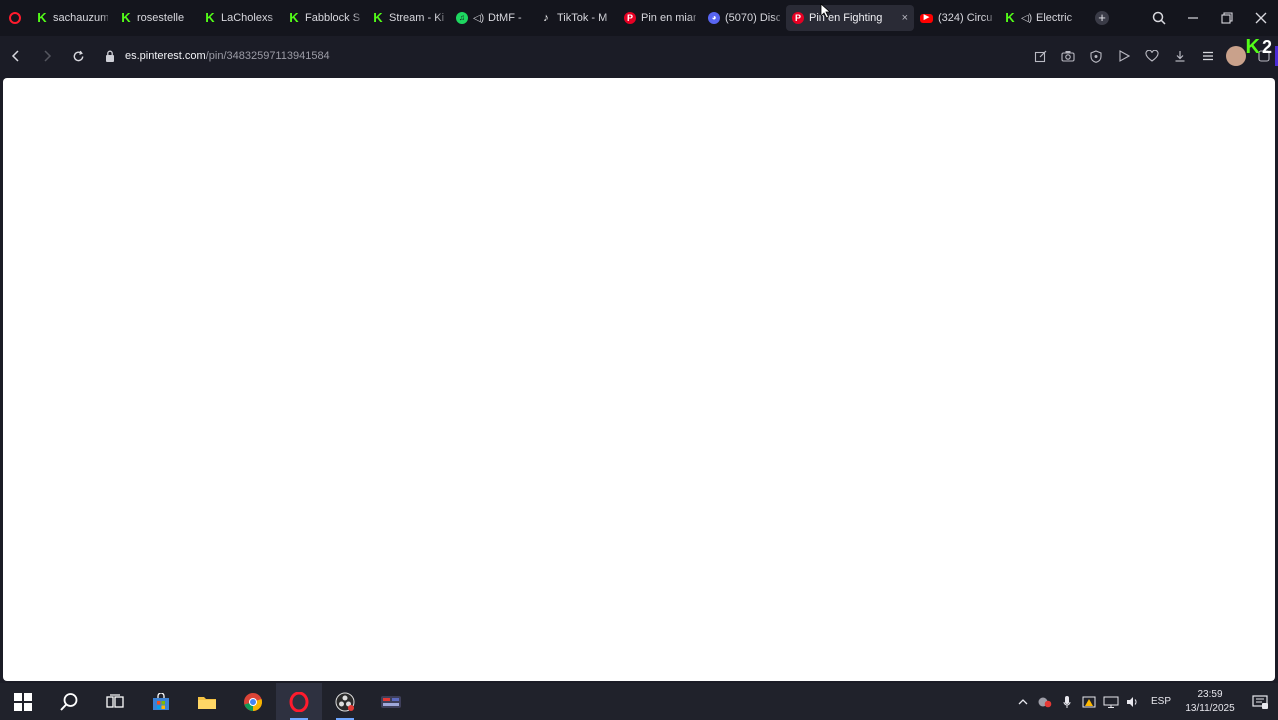  I want to click on browser-tab: P Pin en Fighting ×, so click(850, 18).